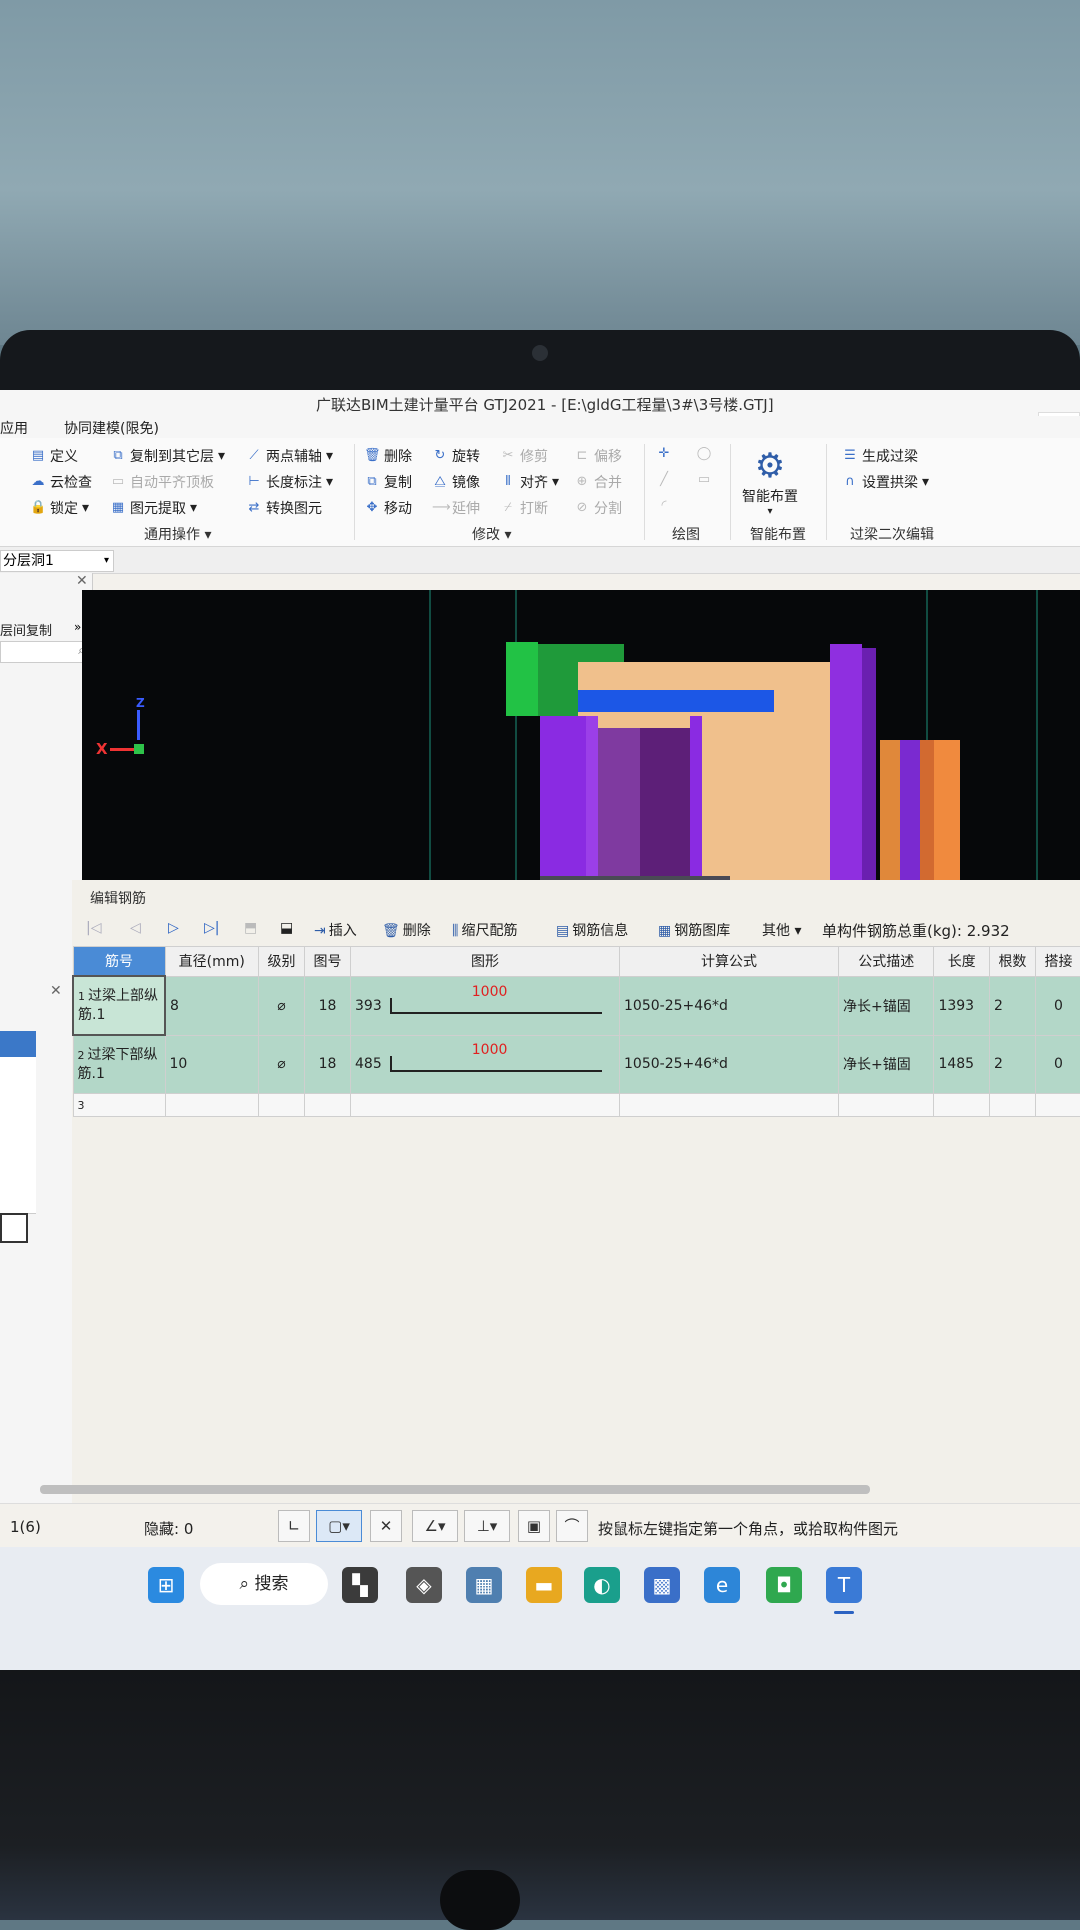  I want to click on point-draw-button: ✛, so click(664, 454).